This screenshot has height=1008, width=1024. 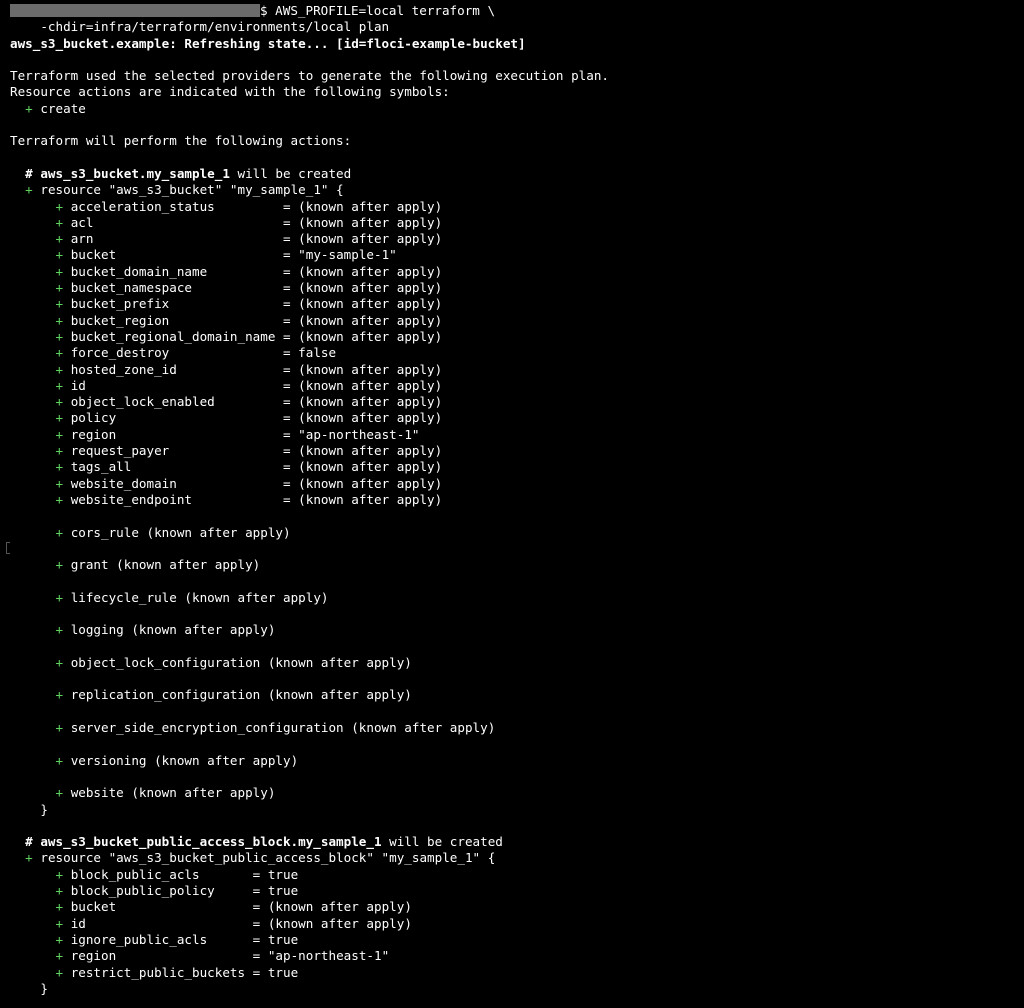 What do you see at coordinates (173, 418) in the screenshot?
I see `attribute-name: policy` at bounding box center [173, 418].